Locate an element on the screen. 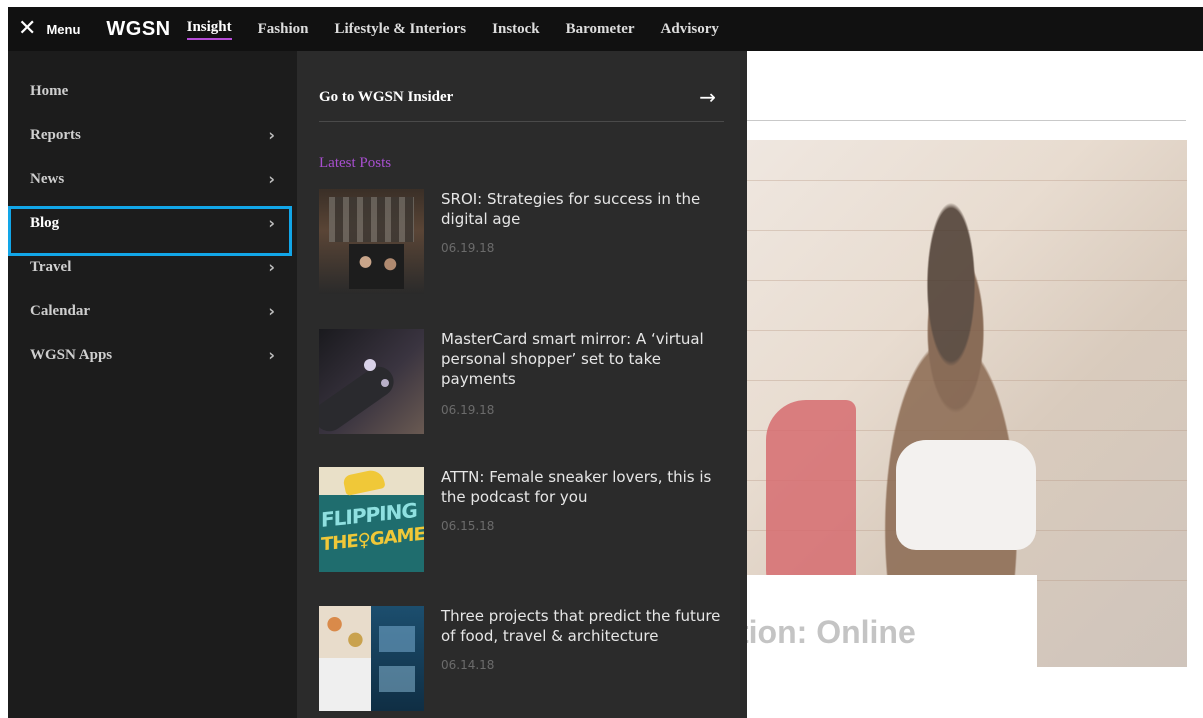 The image size is (1203, 718). post-thumbnail: FLIPPING THE♀GAME is located at coordinates (371, 519).